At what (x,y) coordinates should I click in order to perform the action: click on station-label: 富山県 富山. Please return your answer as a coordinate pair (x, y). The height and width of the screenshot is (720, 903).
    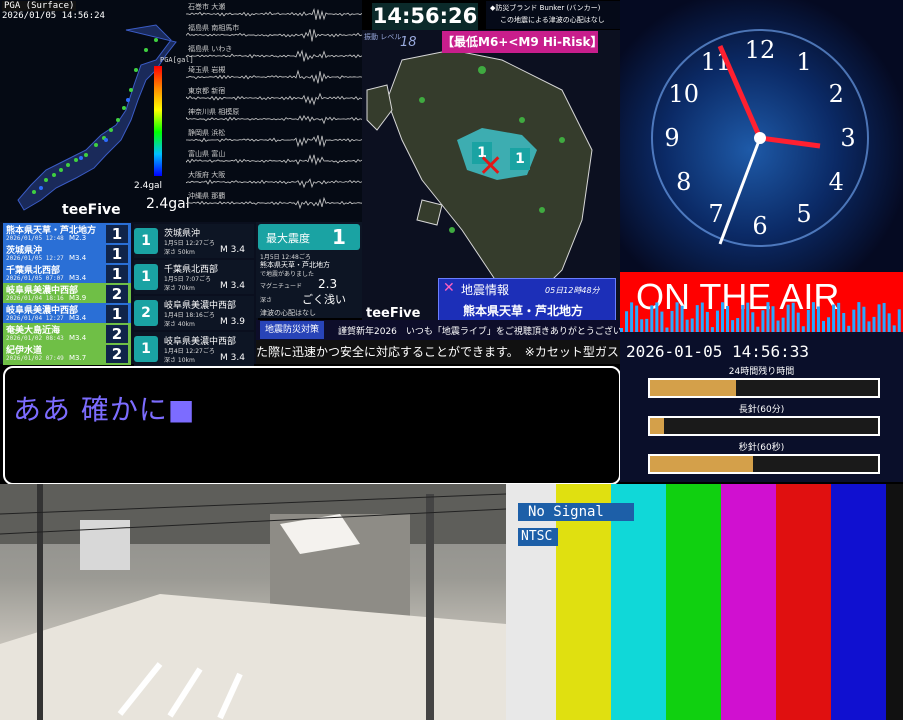
    Looking at the image, I should click on (206, 154).